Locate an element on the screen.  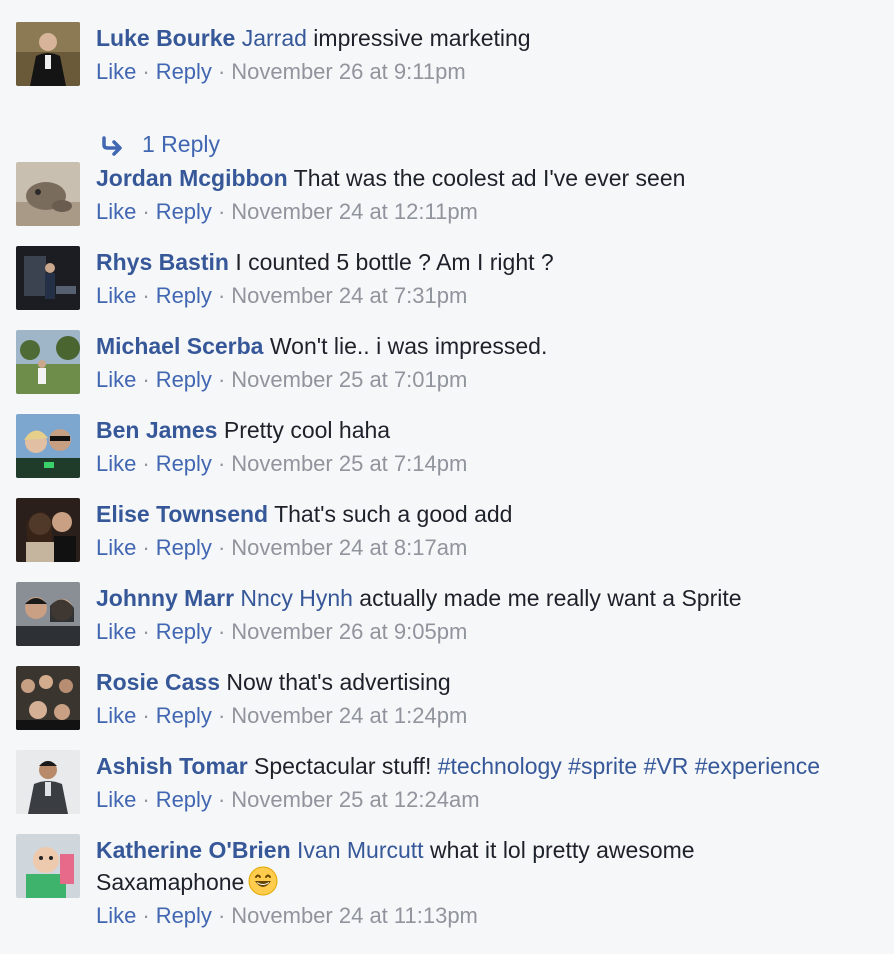
comment-author: Elise Townsend is located at coordinates (182, 514).